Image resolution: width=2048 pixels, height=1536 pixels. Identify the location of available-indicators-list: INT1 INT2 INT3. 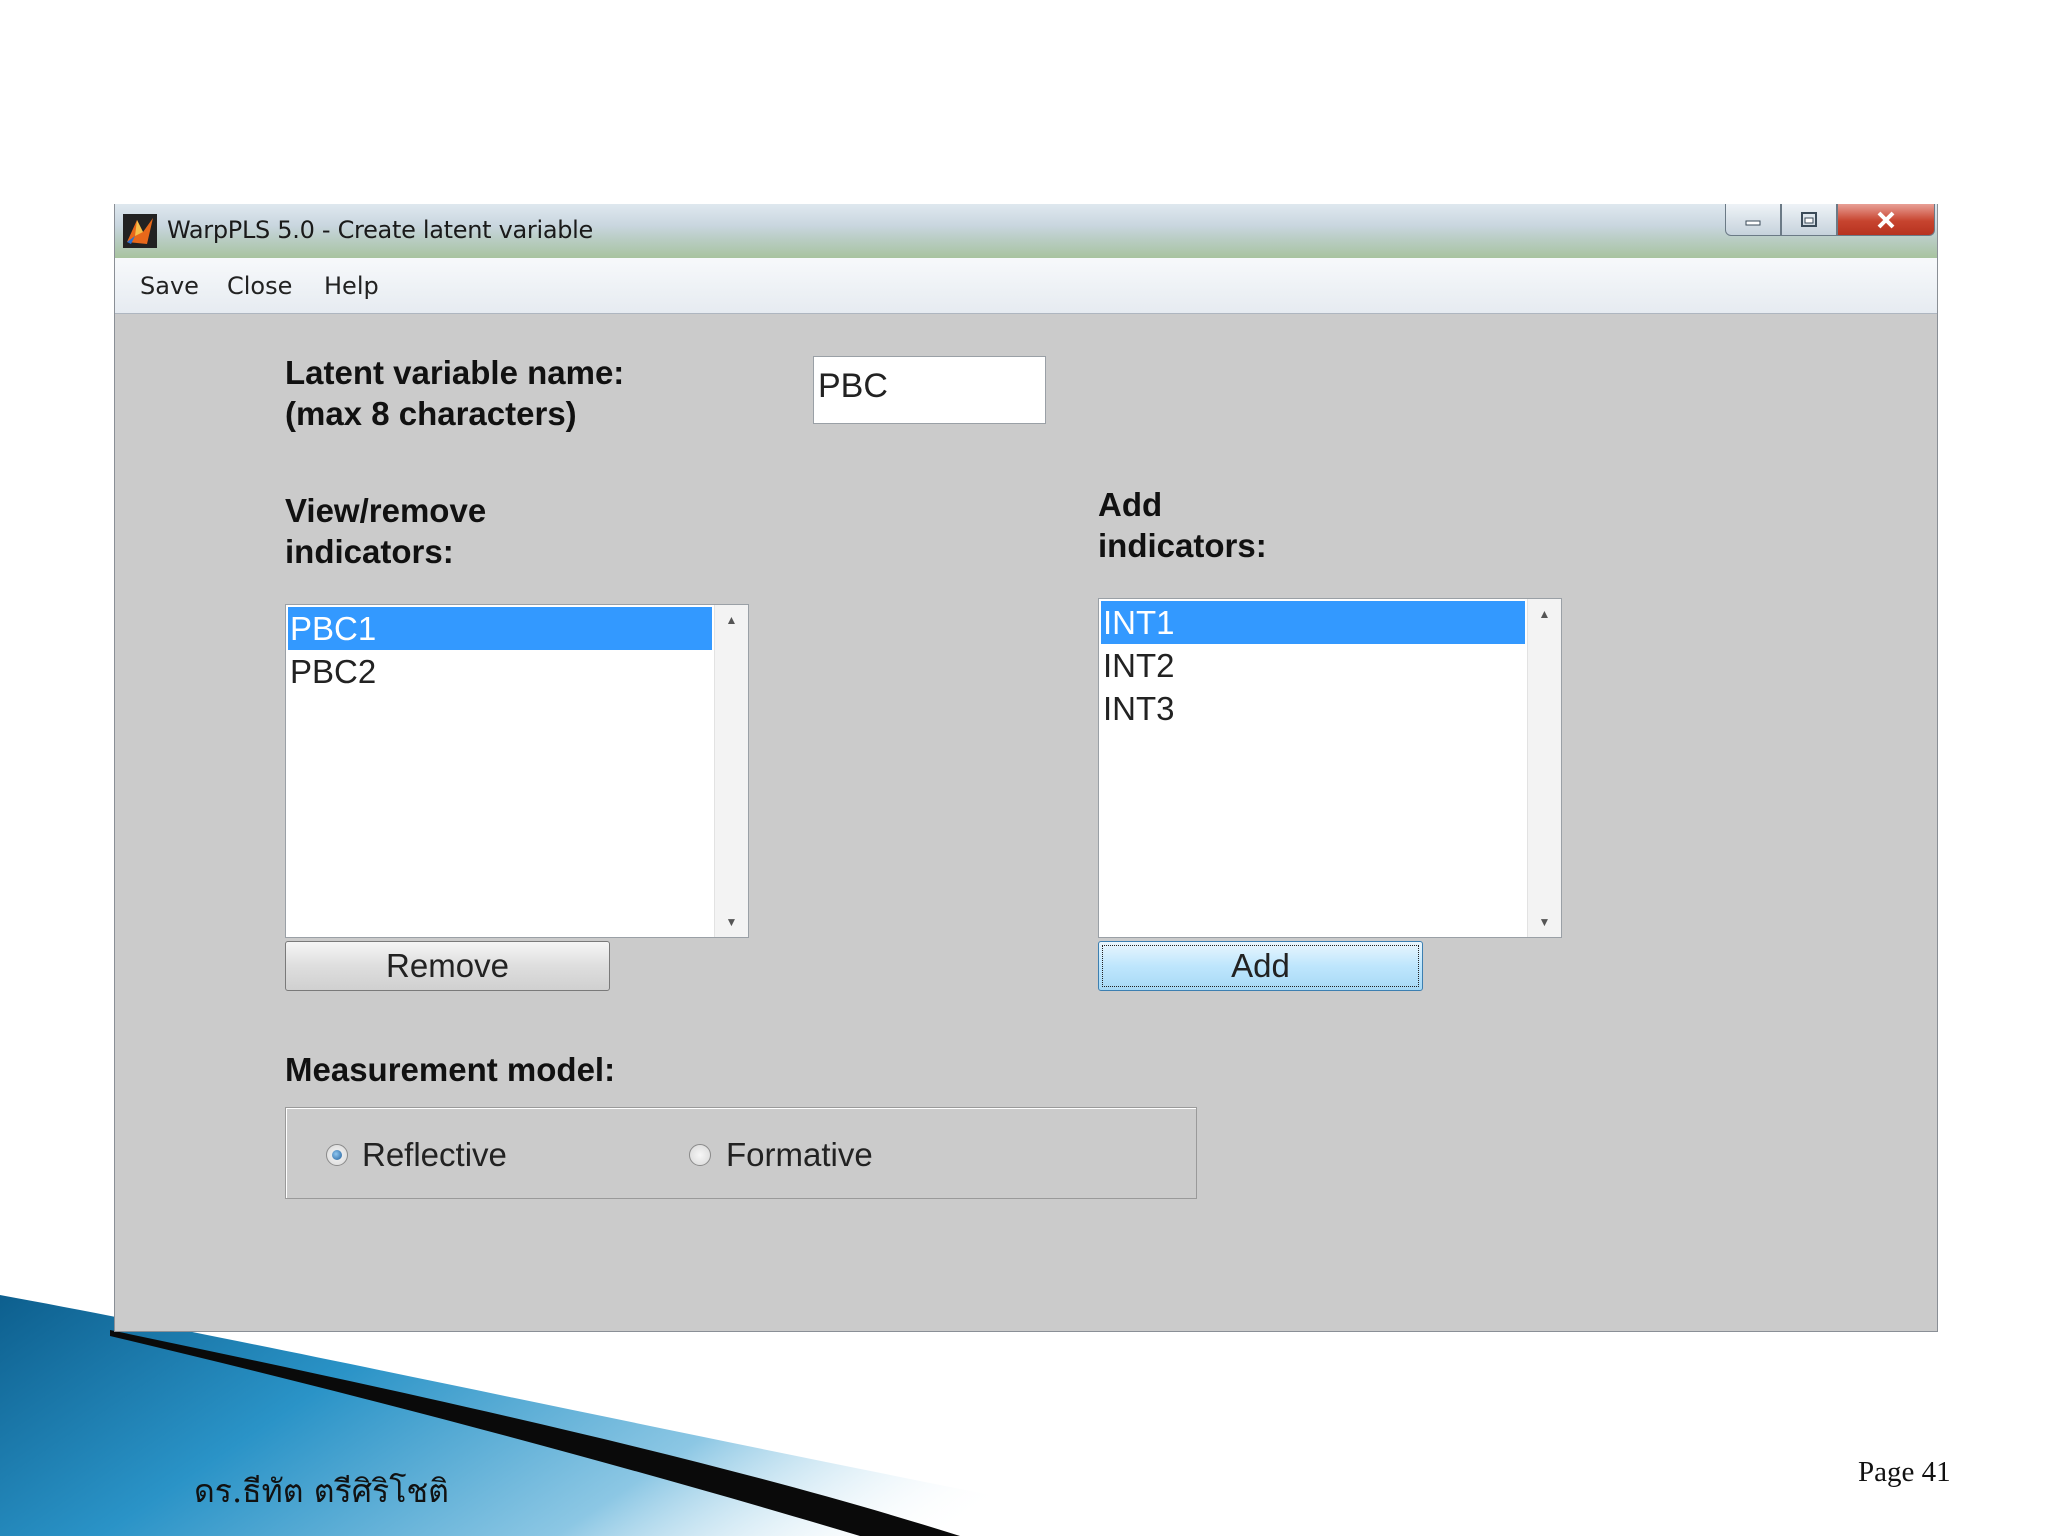
(1313, 665).